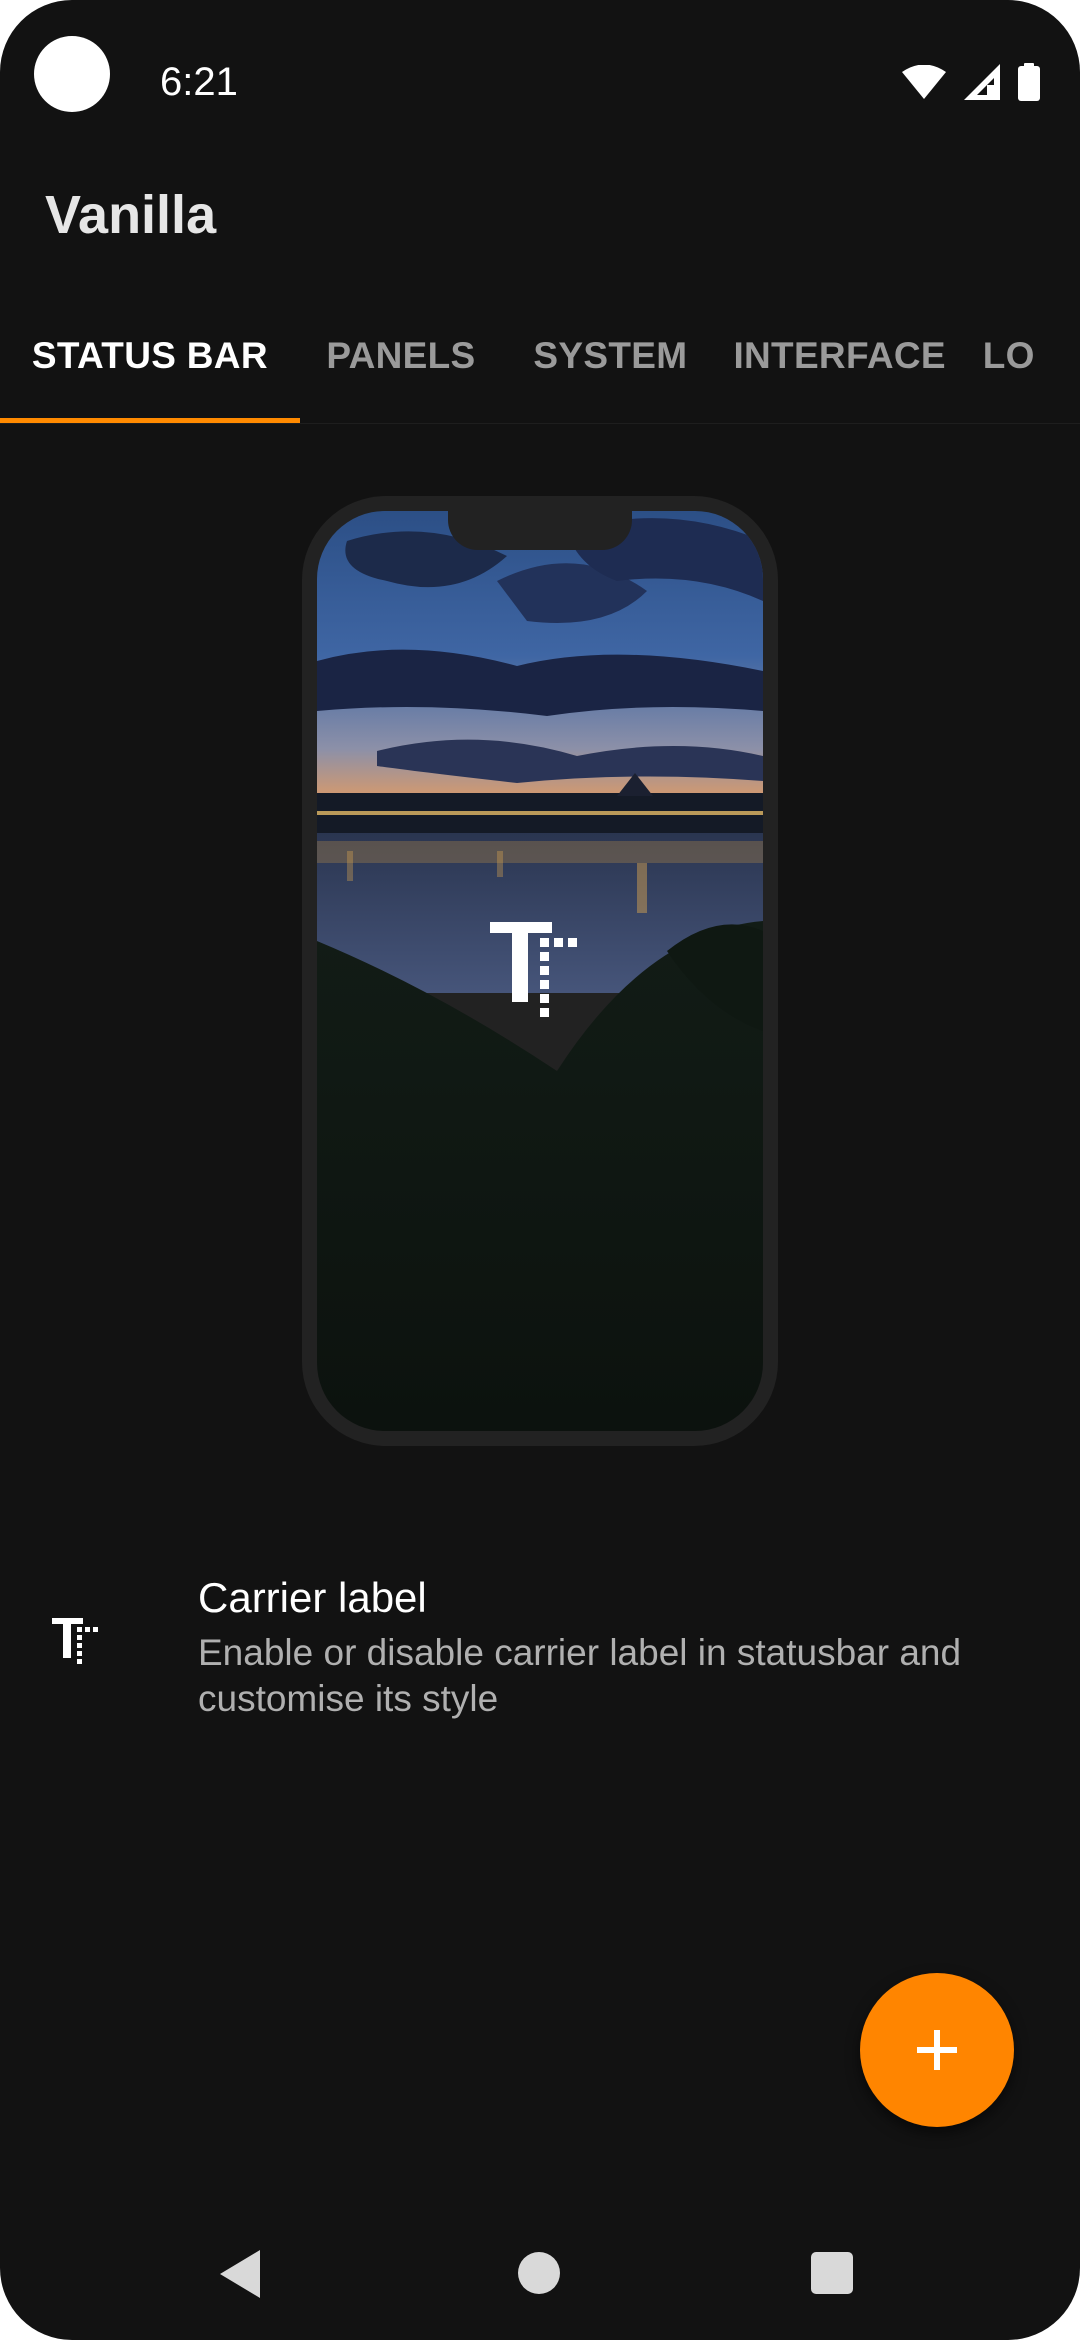 This screenshot has width=1080, height=2340. I want to click on status-time: 6:21, so click(199, 82).